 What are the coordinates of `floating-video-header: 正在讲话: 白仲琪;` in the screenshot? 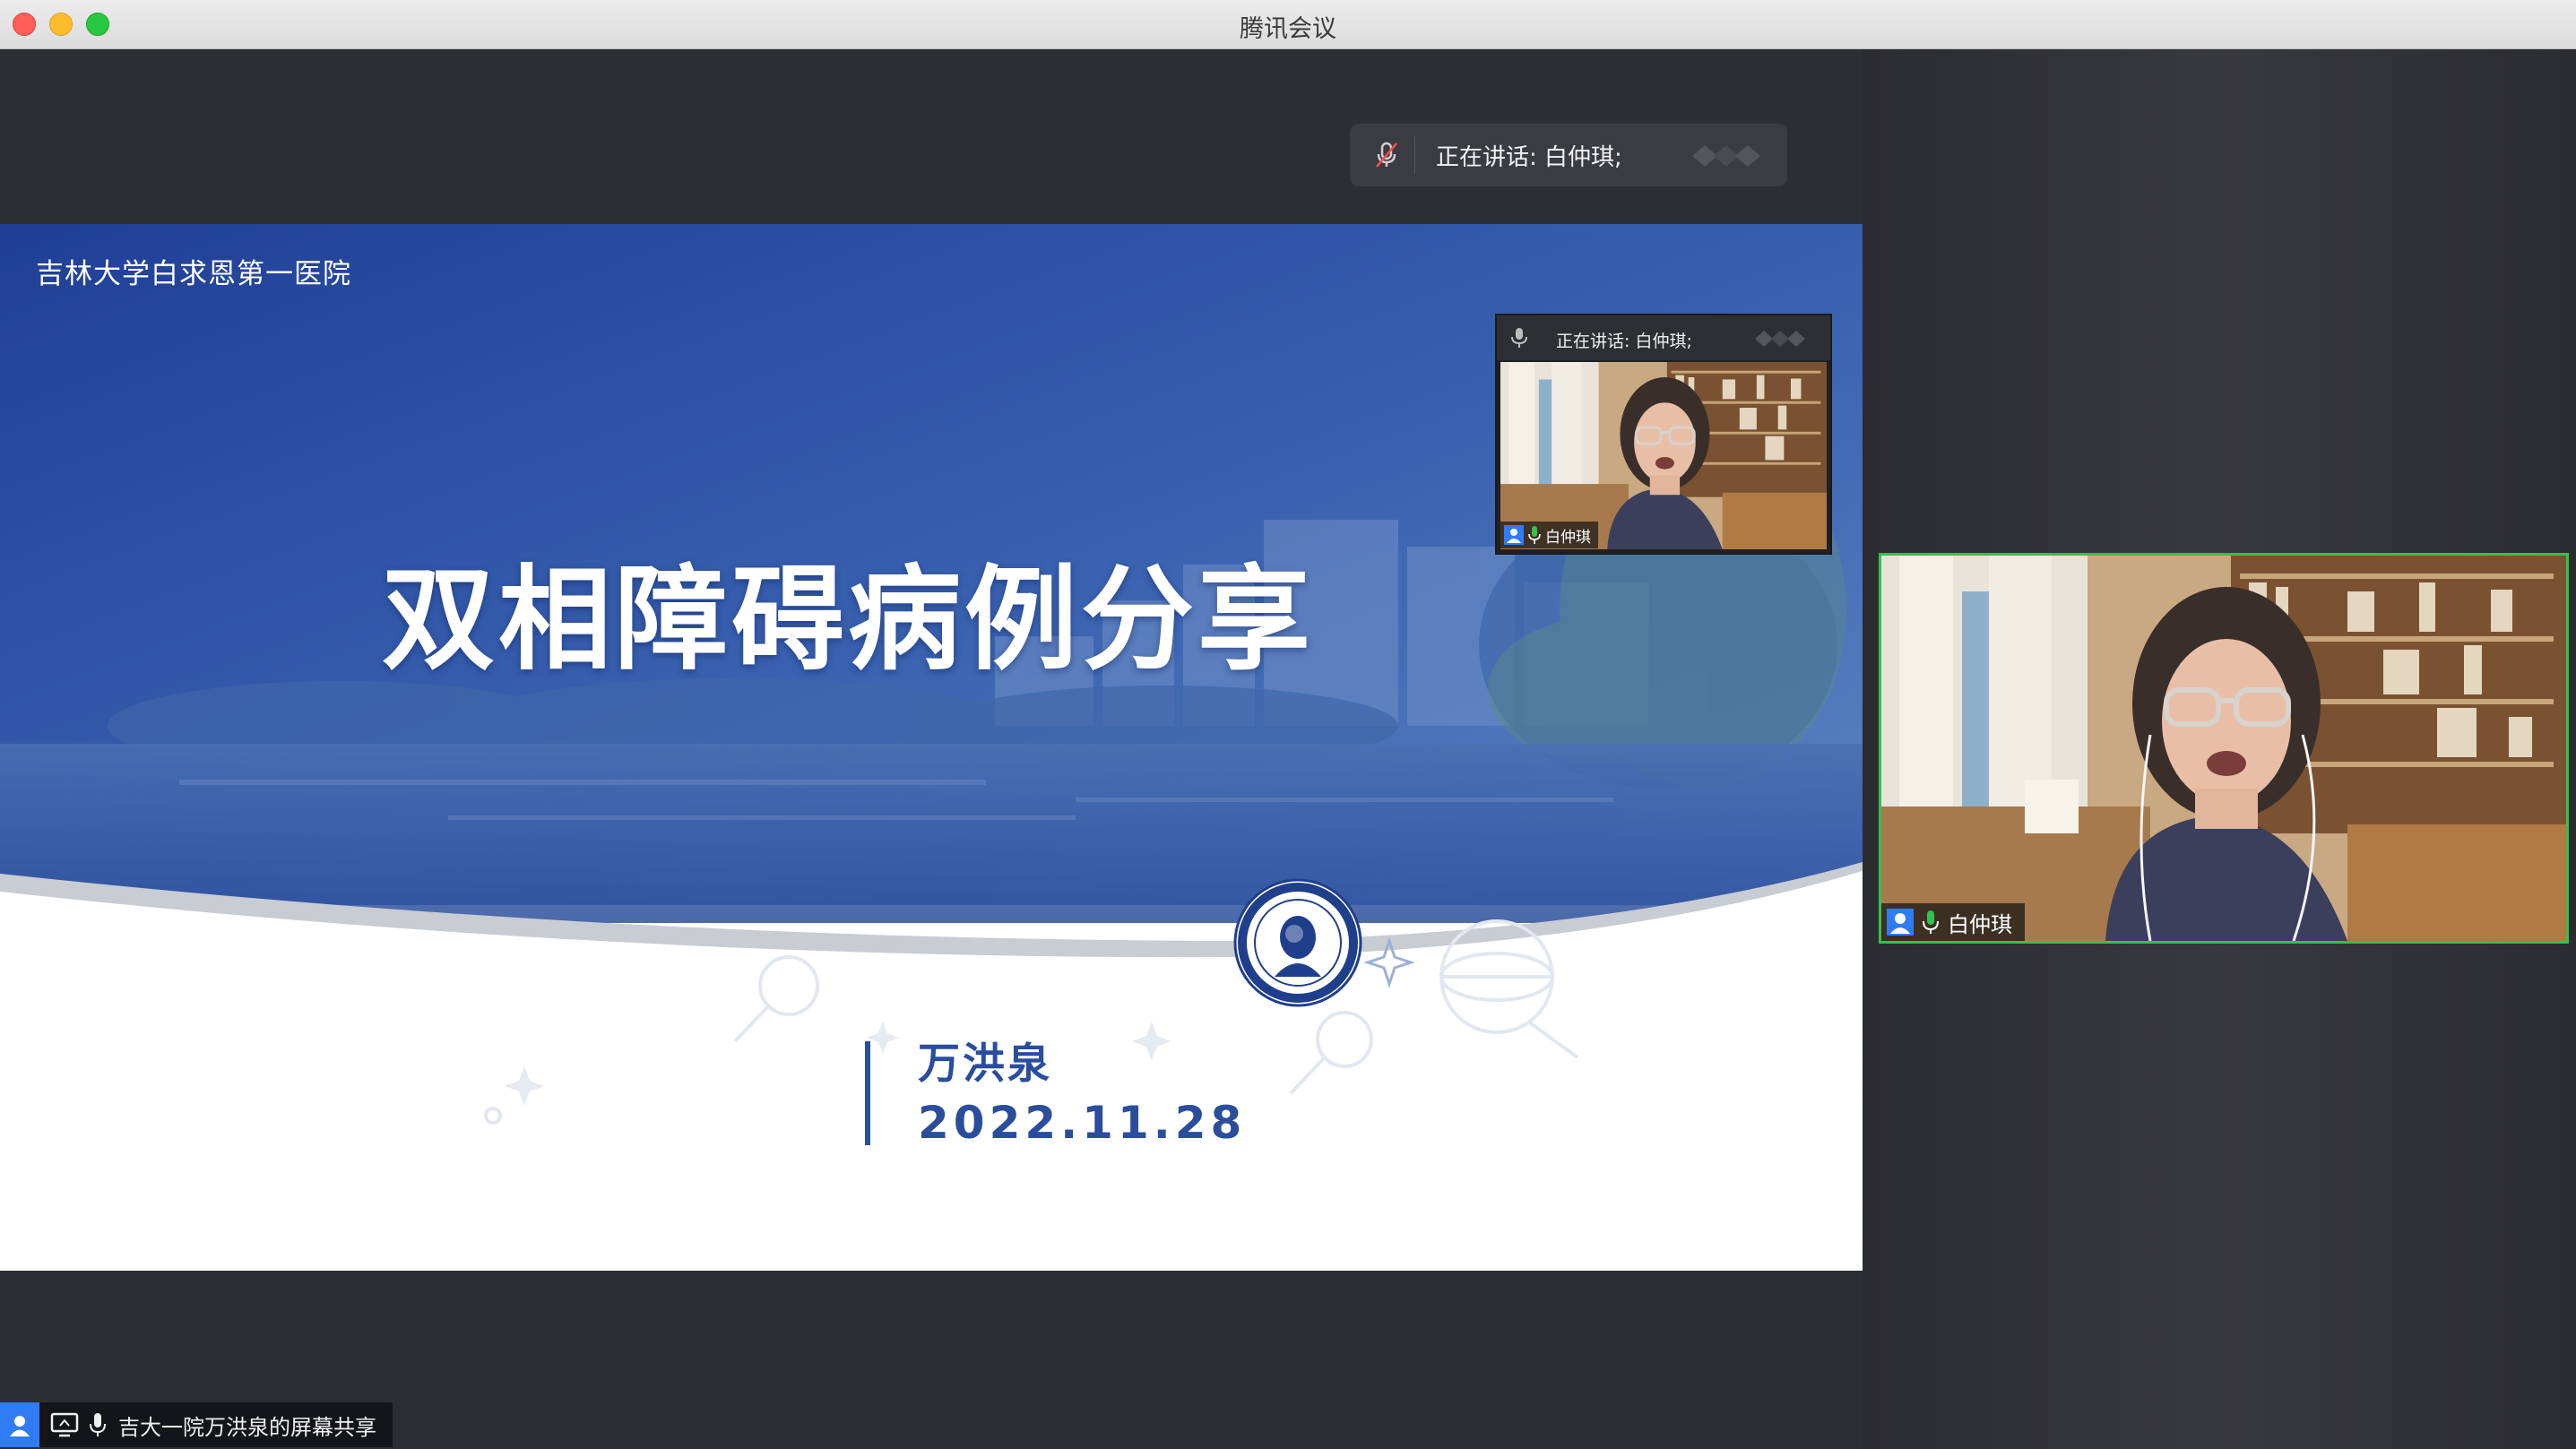 It's located at (1663, 338).